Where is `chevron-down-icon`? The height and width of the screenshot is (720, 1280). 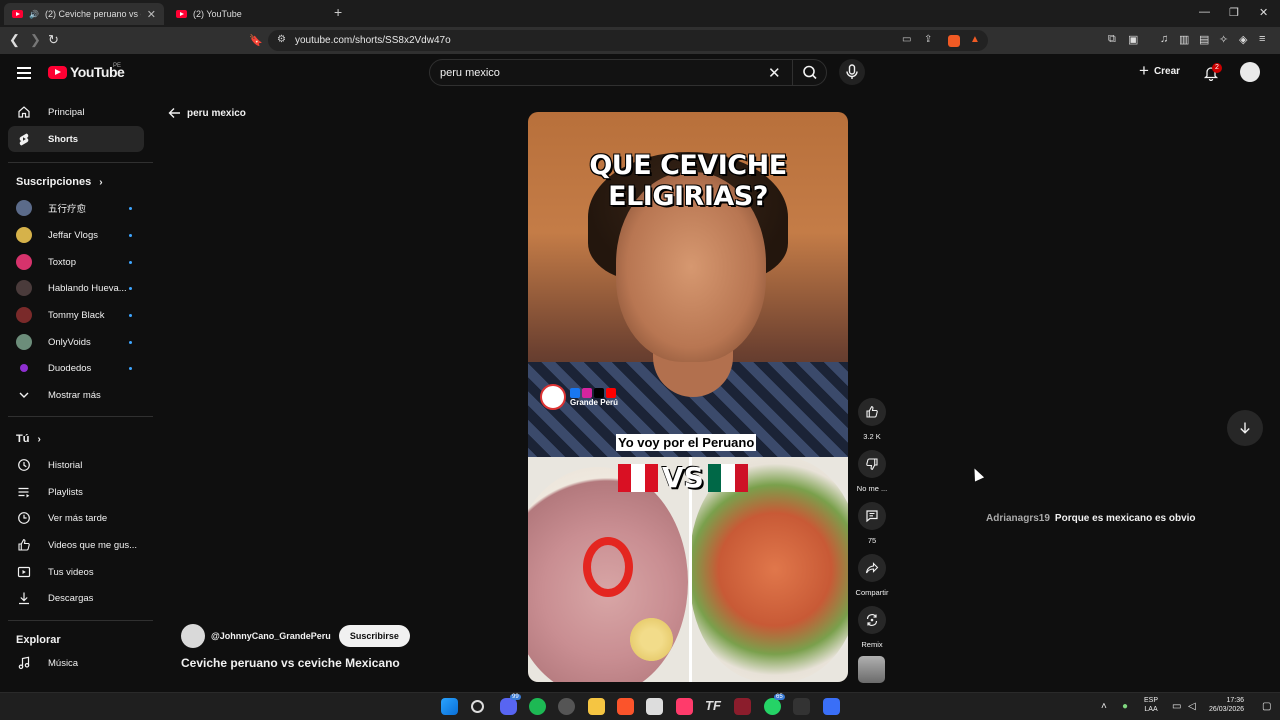 chevron-down-icon is located at coordinates (24, 395).